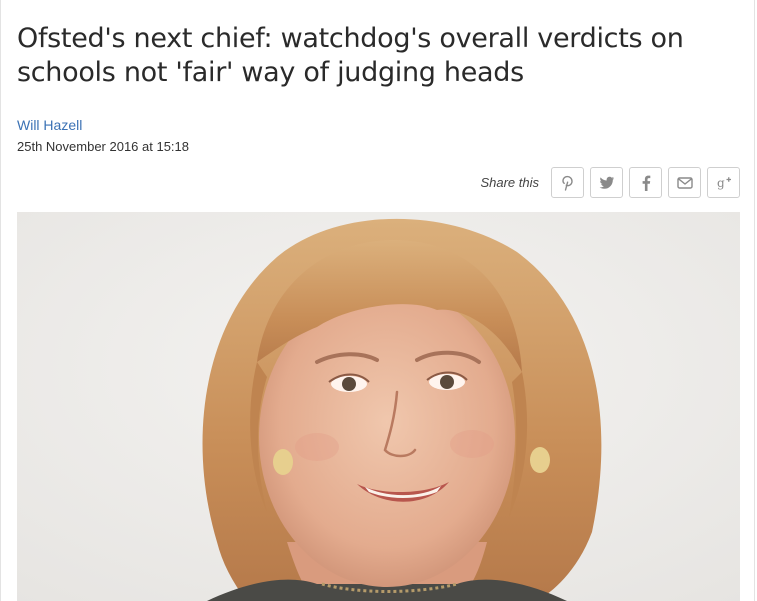 Image resolution: width=757 pixels, height=601 pixels. What do you see at coordinates (49, 125) in the screenshot?
I see `author-link: Will Hazell` at bounding box center [49, 125].